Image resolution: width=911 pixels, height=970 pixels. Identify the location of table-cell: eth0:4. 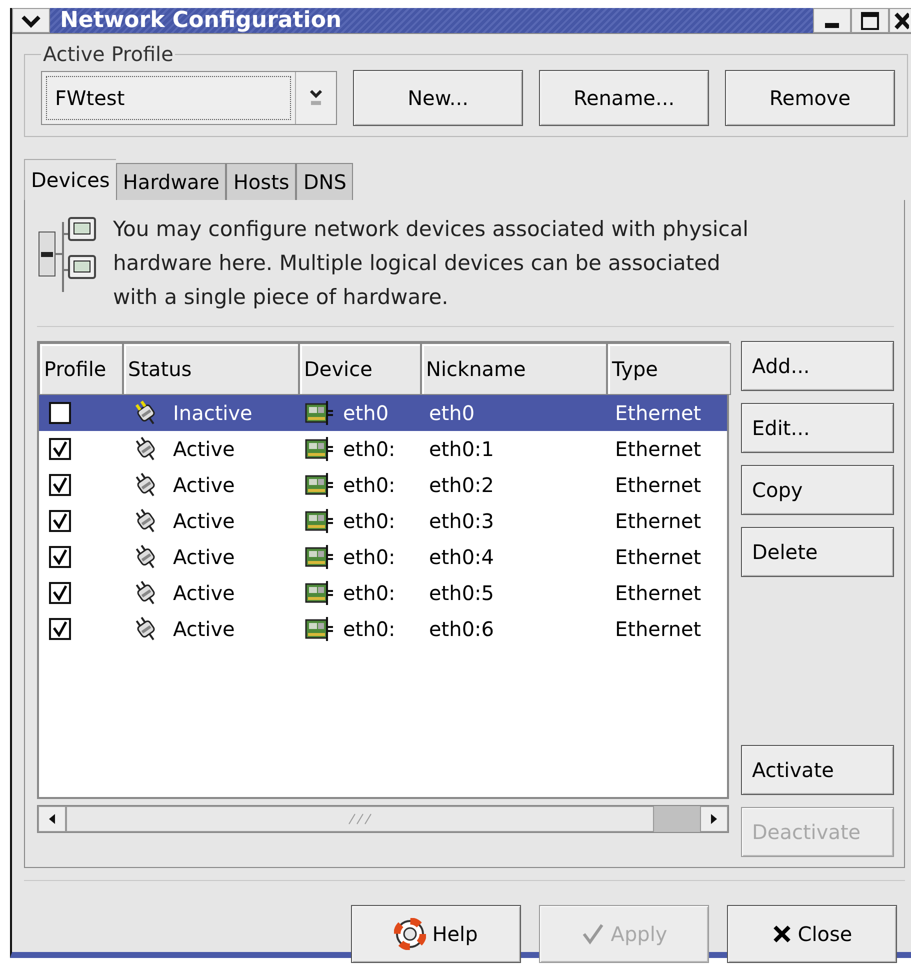
(461, 557).